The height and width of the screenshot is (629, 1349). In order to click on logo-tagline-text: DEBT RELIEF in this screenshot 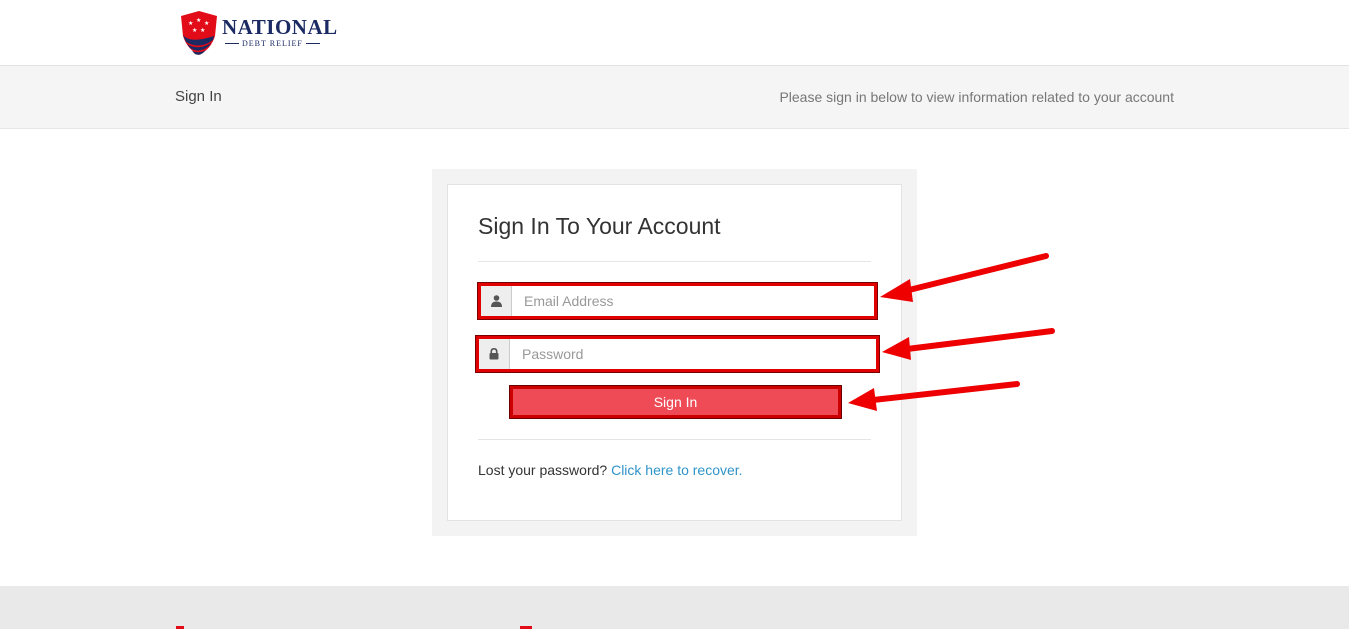, I will do `click(272, 43)`.